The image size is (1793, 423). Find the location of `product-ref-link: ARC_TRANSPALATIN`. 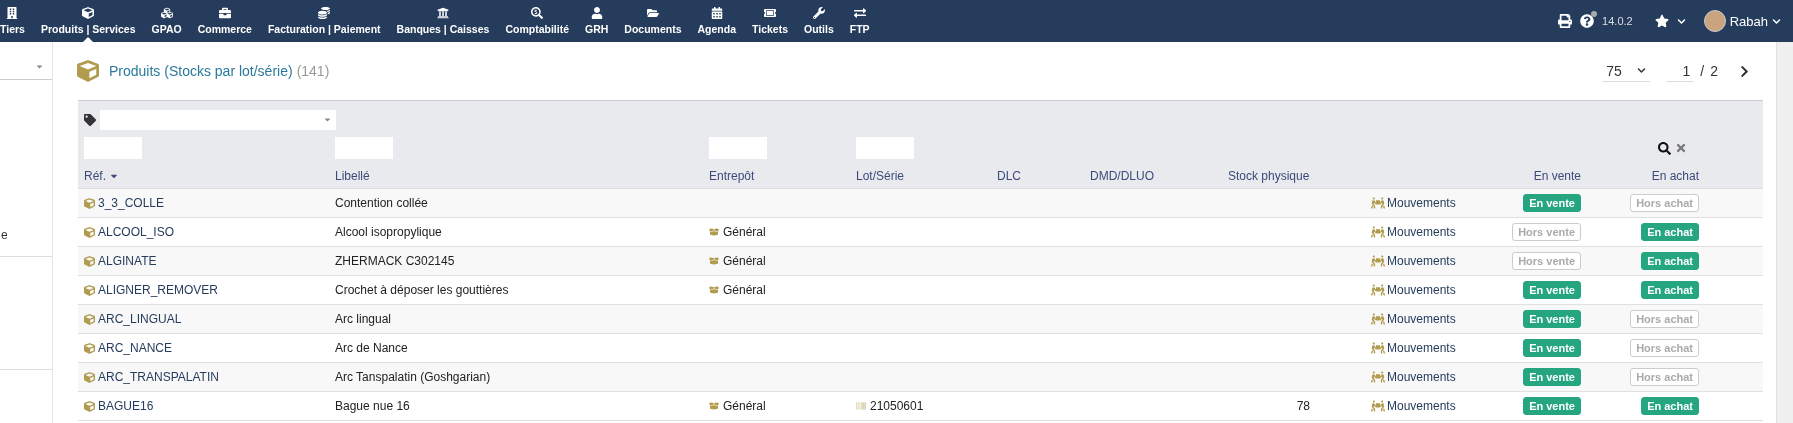

product-ref-link: ARC_TRANSPALATIN is located at coordinates (209, 377).